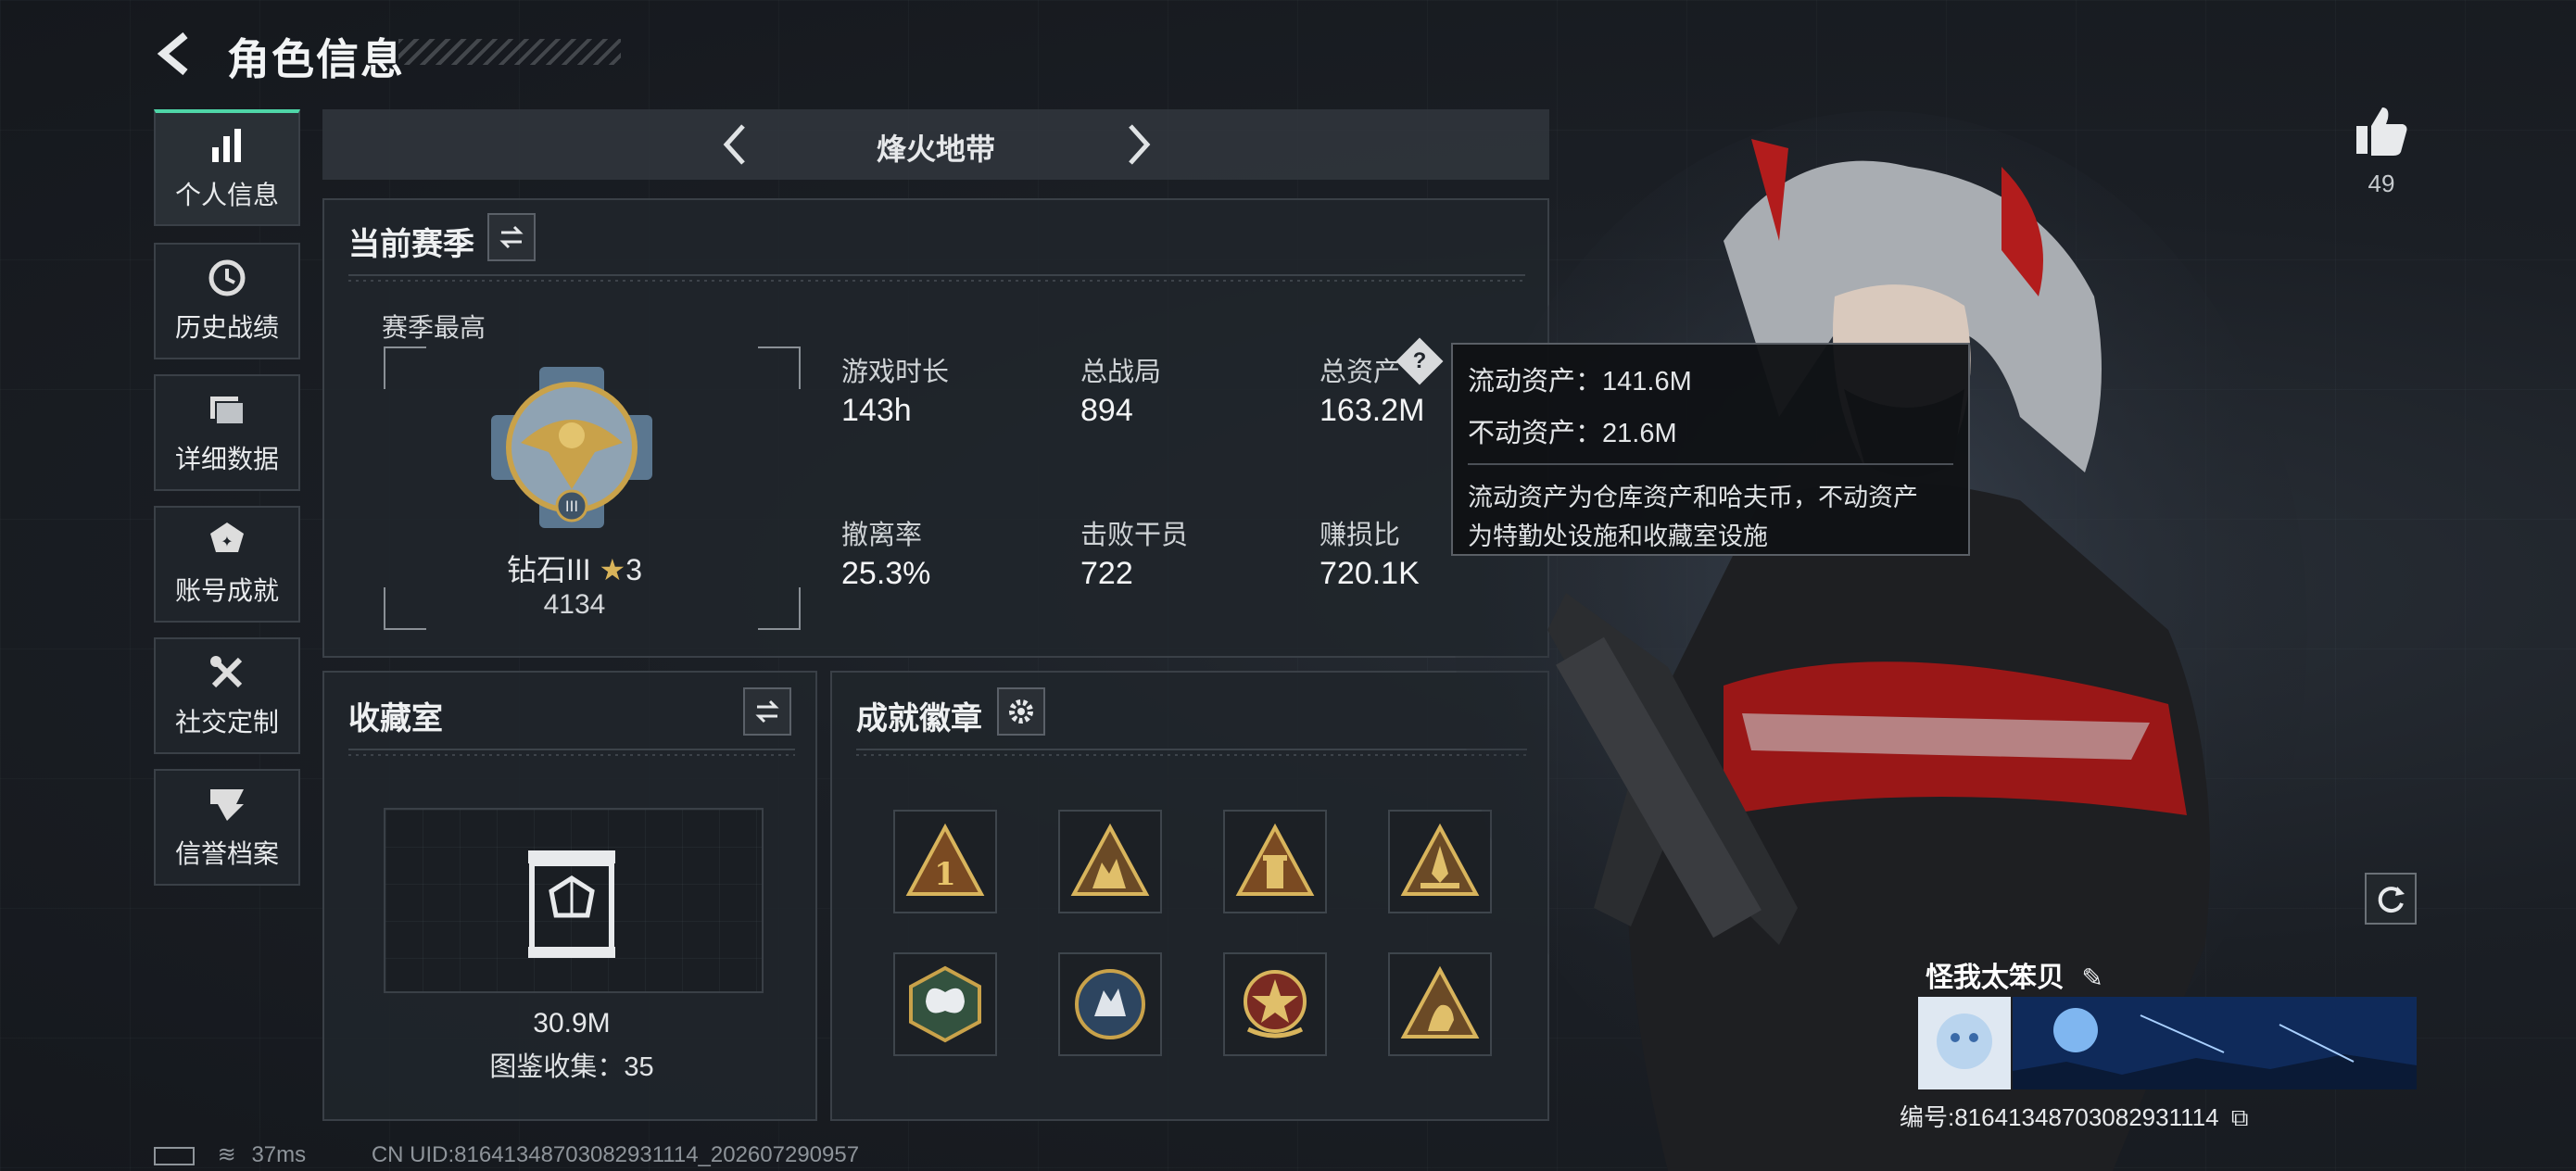  What do you see at coordinates (226, 328) in the screenshot?
I see `sidebar-item-label: 历史战绩` at bounding box center [226, 328].